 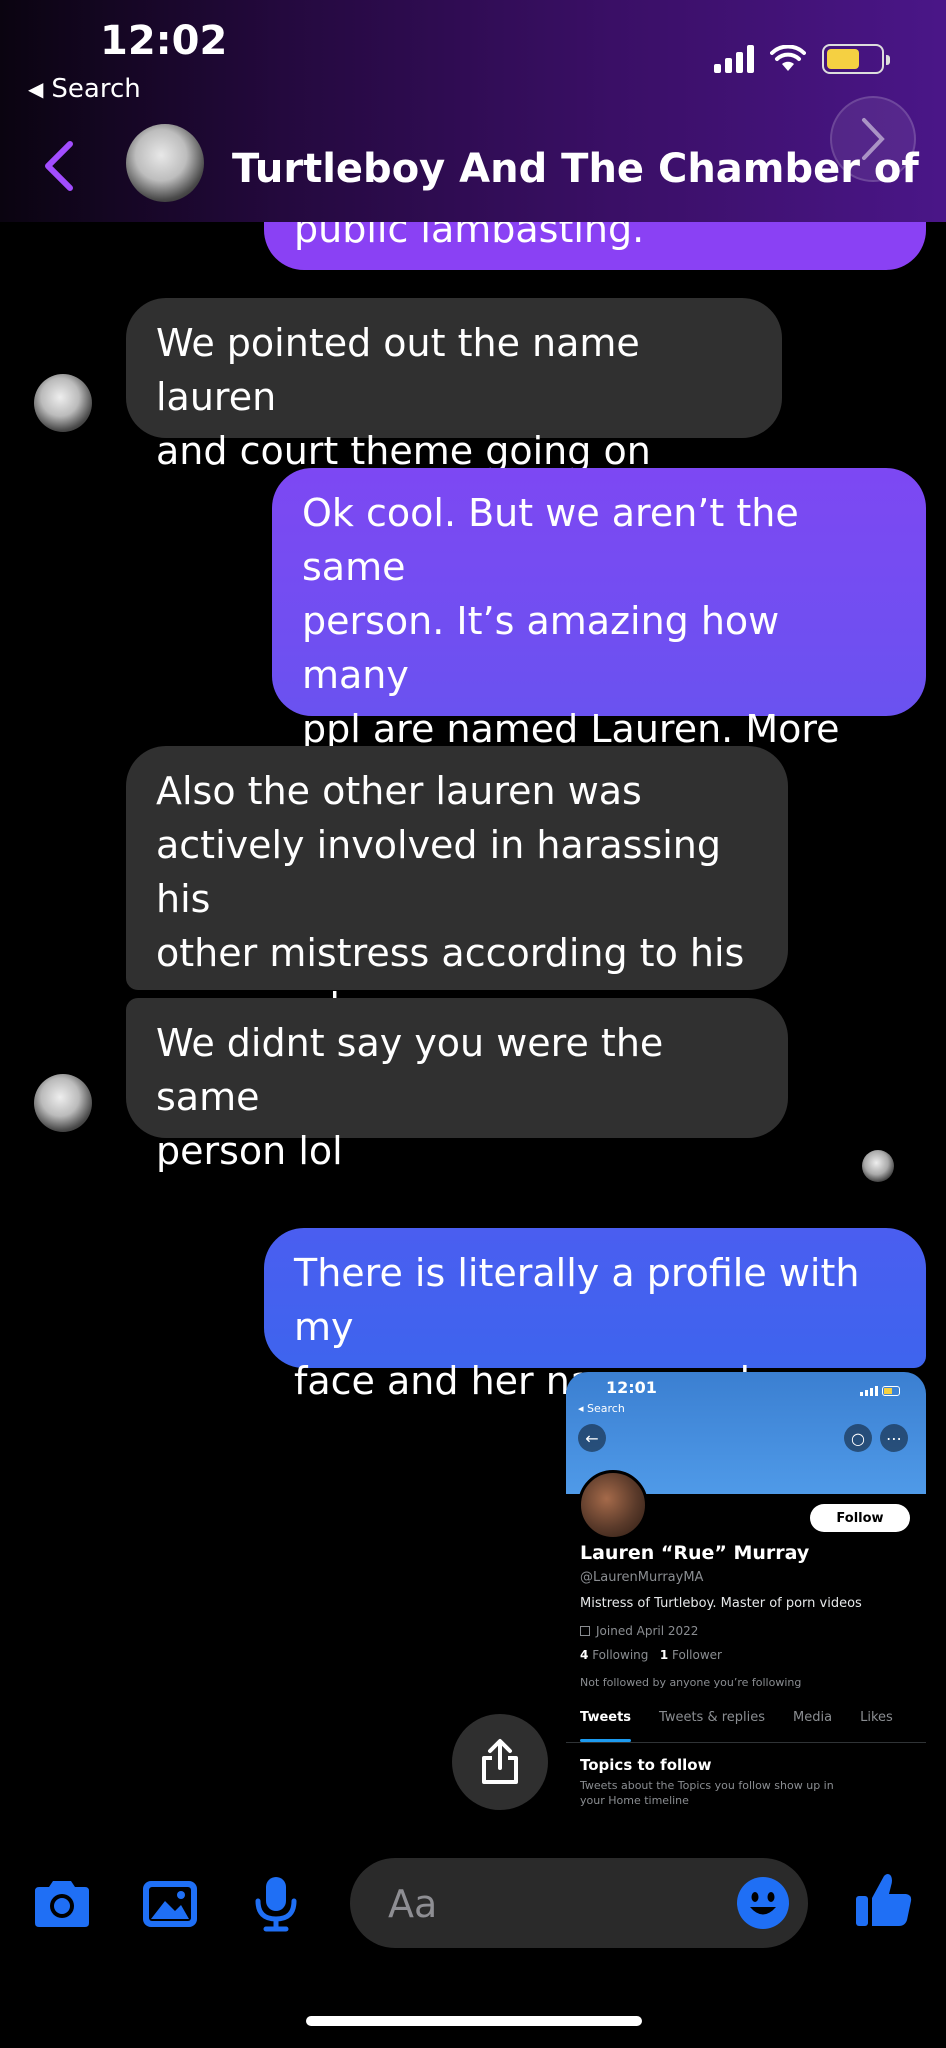 I want to click on camera-button, so click(x=62, y=1904).